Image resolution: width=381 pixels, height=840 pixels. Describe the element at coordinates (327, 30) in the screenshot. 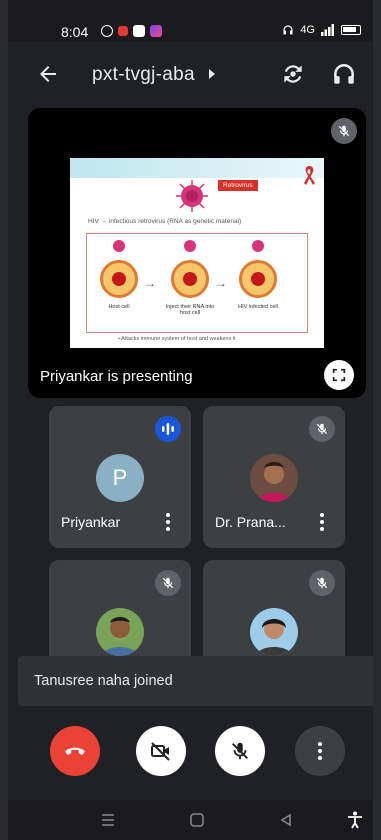

I see `signal-icon` at that location.